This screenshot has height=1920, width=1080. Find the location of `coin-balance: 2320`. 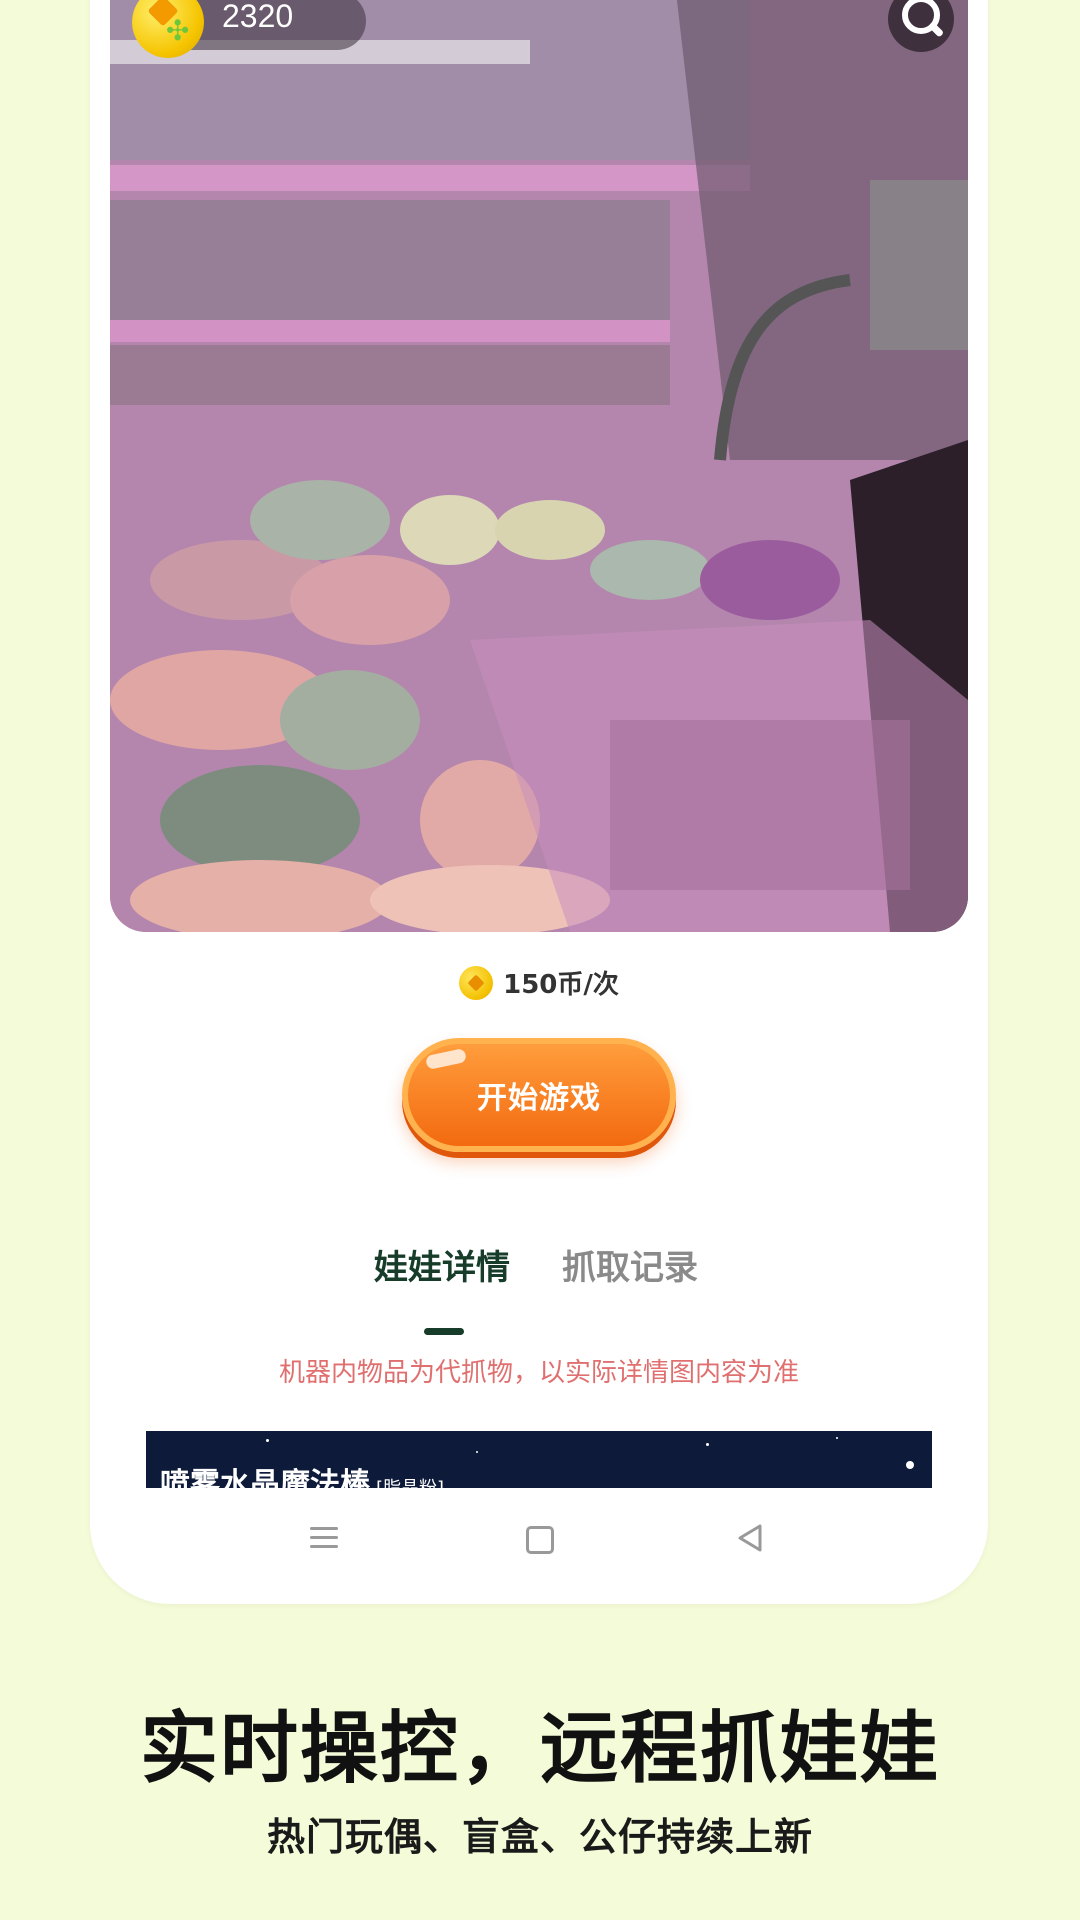

coin-balance: 2320 is located at coordinates (258, 17).